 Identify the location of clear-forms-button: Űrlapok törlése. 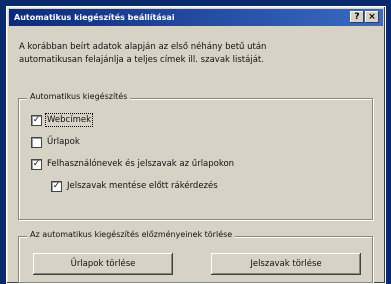
(103, 264).